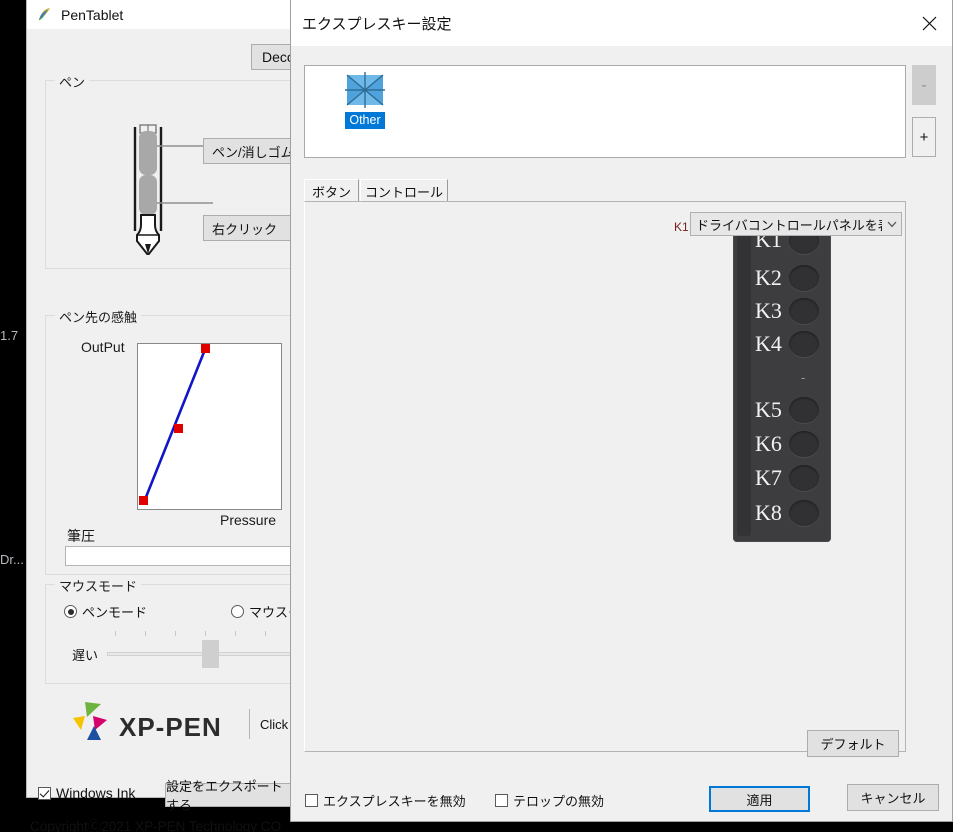  Describe the element at coordinates (605, 191) in the screenshot. I see `dialog-tabstrip: ボタン コントロール` at that location.